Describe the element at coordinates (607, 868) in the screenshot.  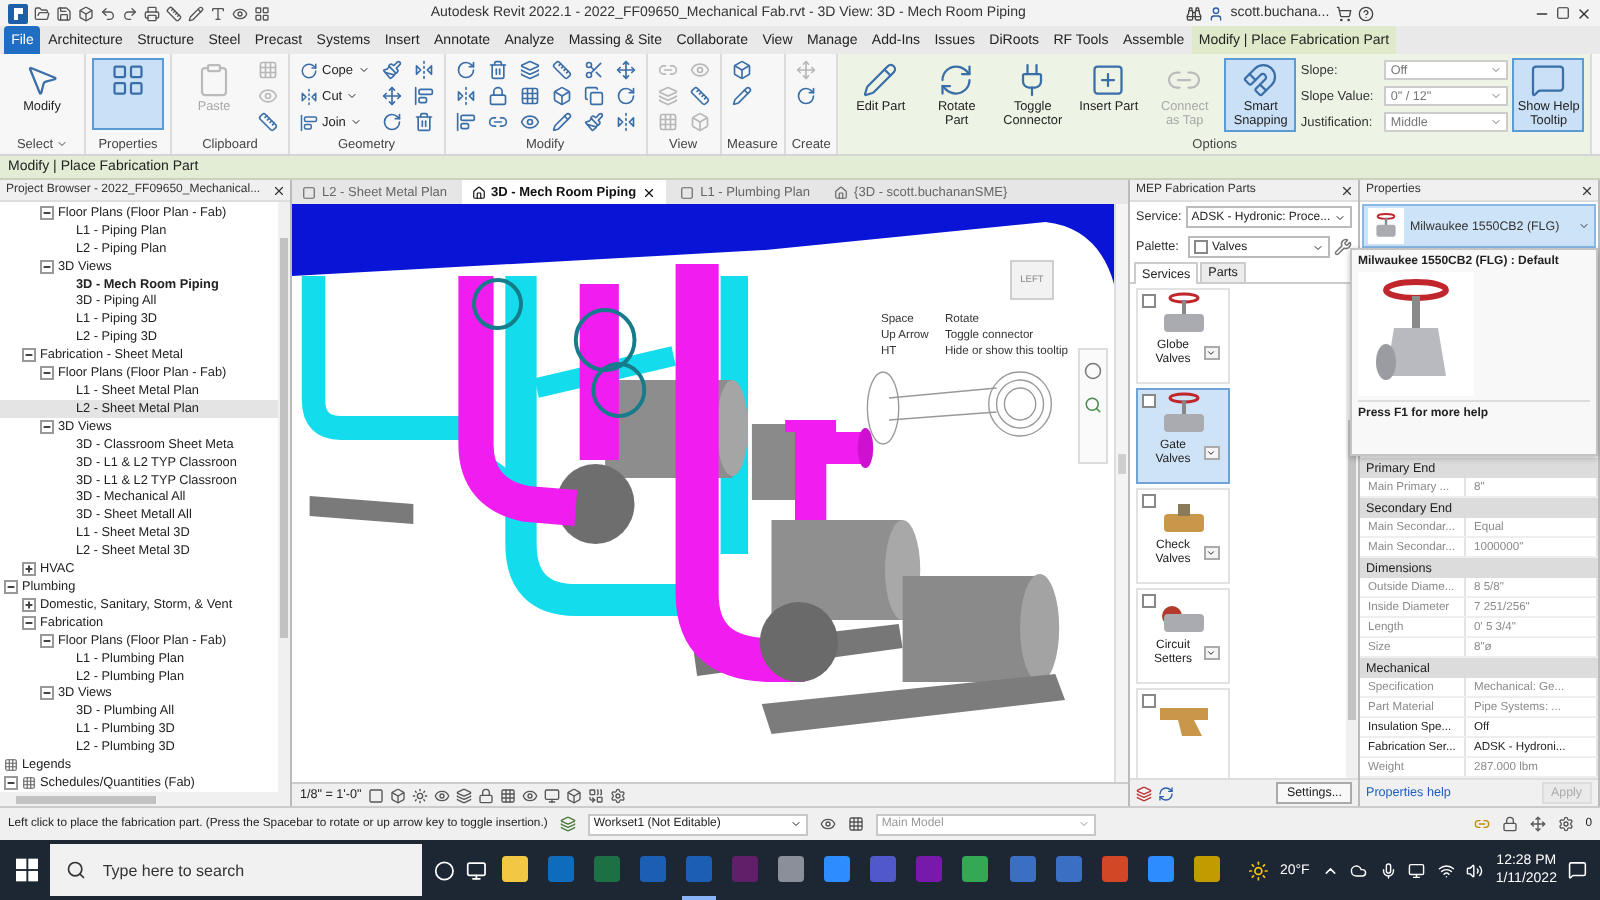
I see `sheet-app-icon` at that location.